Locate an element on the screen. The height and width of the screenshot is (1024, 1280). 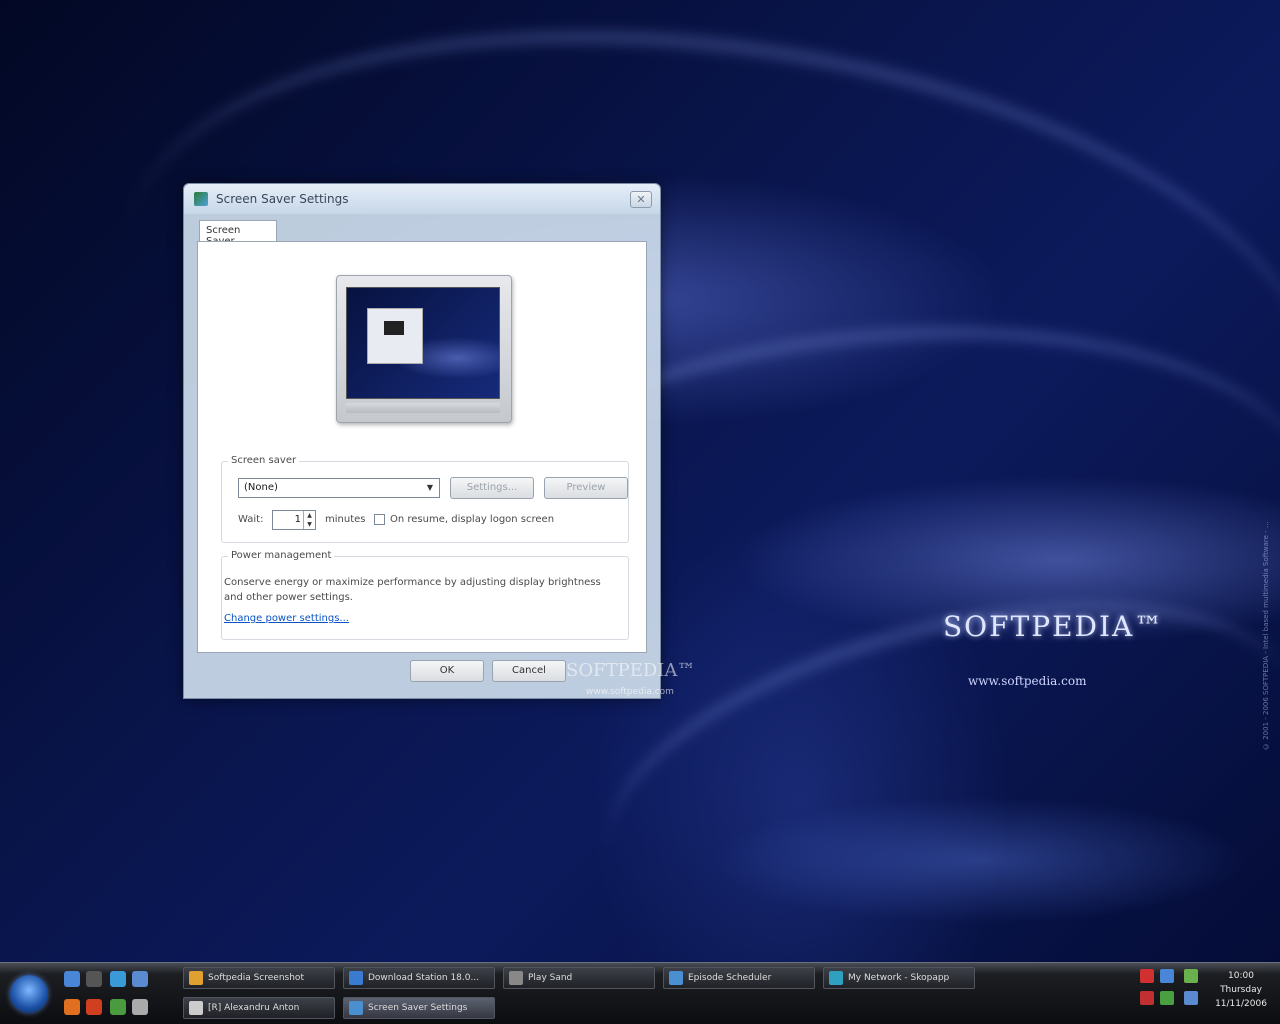
tray-network-icon is located at coordinates (1167, 976).